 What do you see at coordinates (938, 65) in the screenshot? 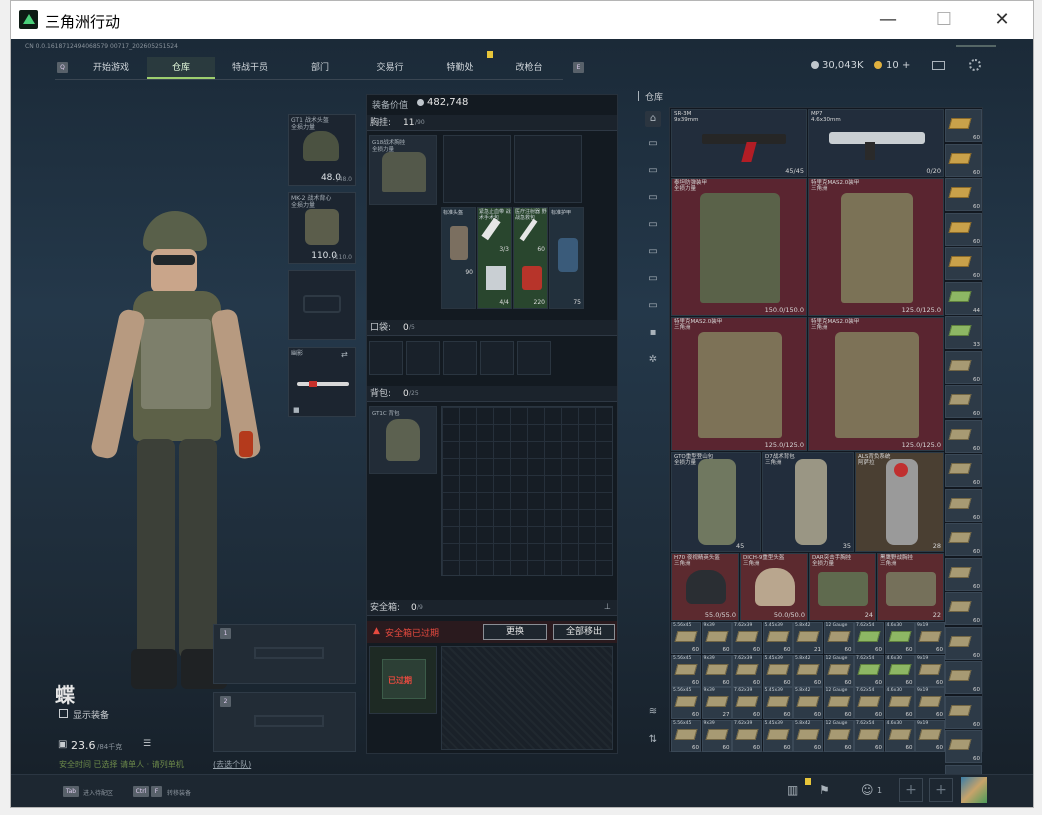
I see `mail-icon` at bounding box center [938, 65].